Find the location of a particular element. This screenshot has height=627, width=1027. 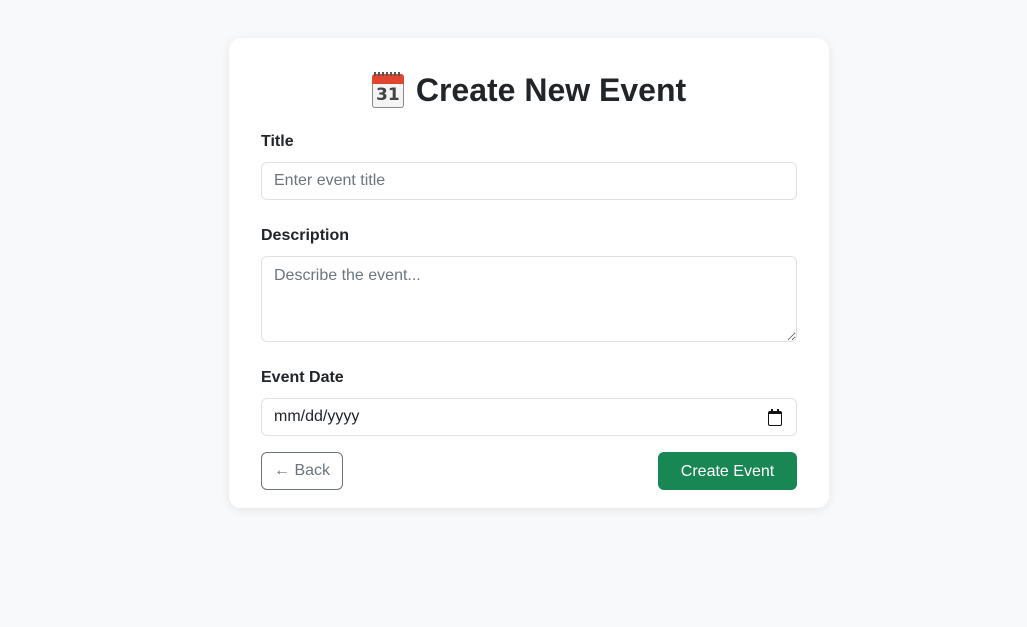

back-button: ← Back is located at coordinates (302, 471).